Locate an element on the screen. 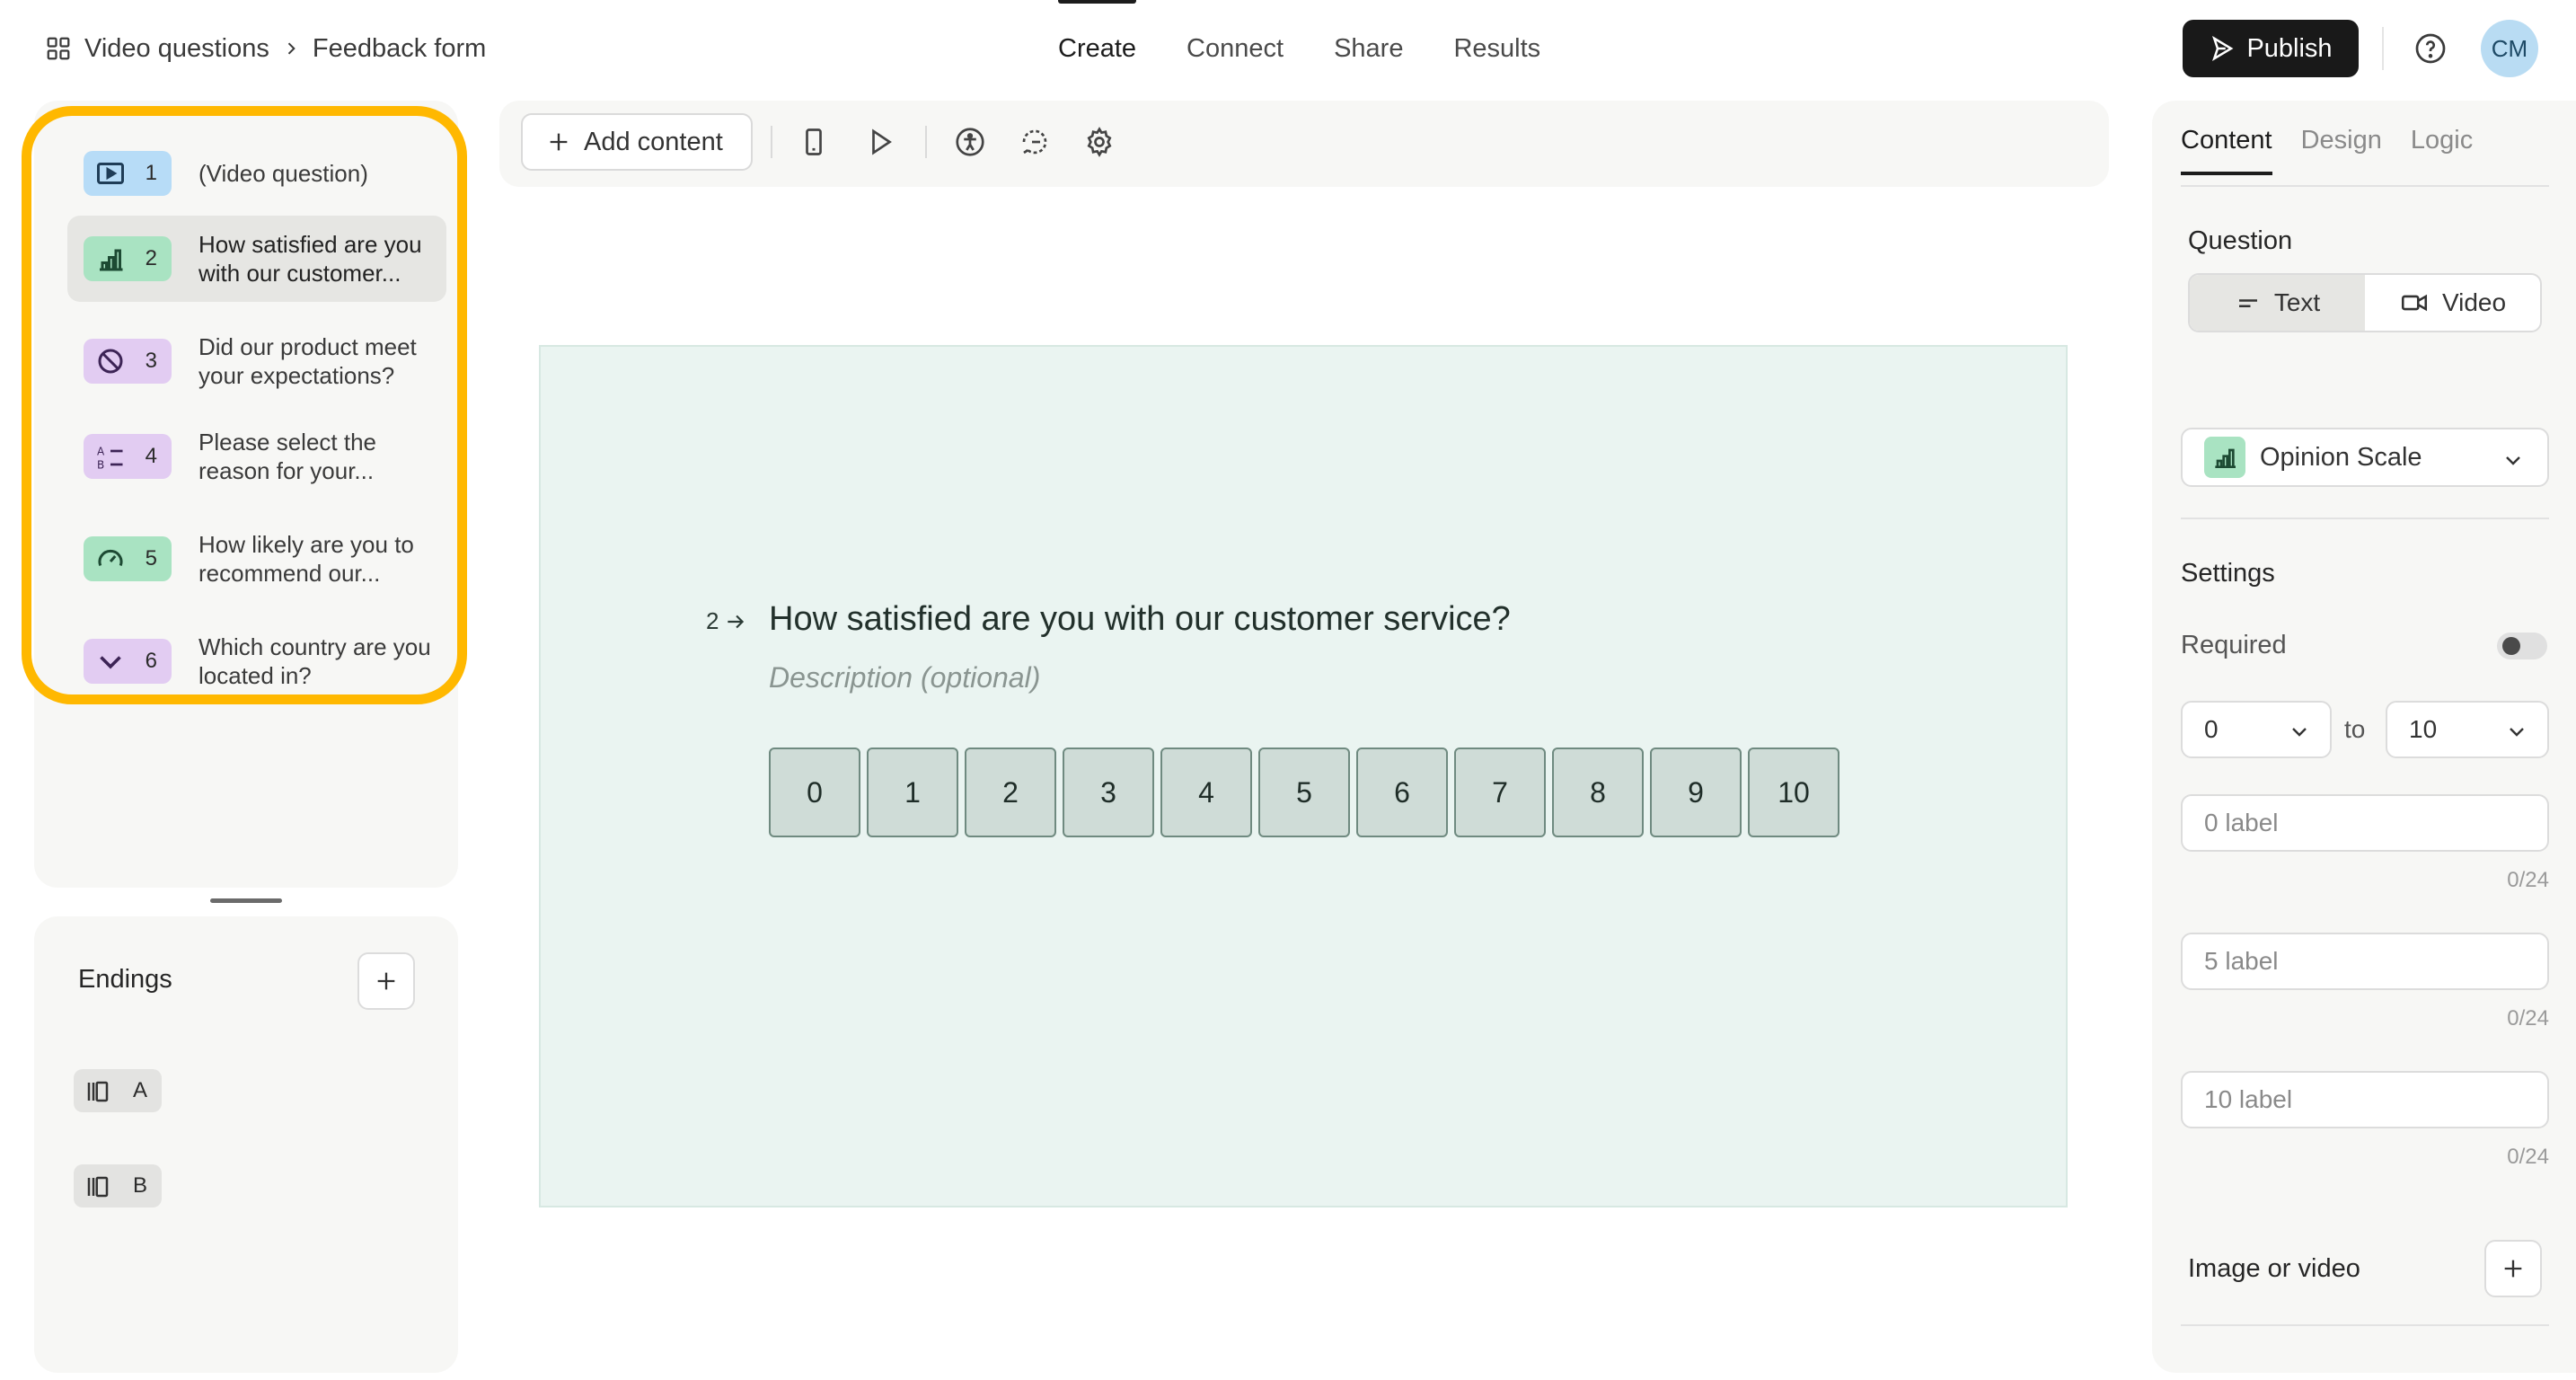 This screenshot has height=1380, width=2576. ending-item-a: A is located at coordinates (118, 1090).